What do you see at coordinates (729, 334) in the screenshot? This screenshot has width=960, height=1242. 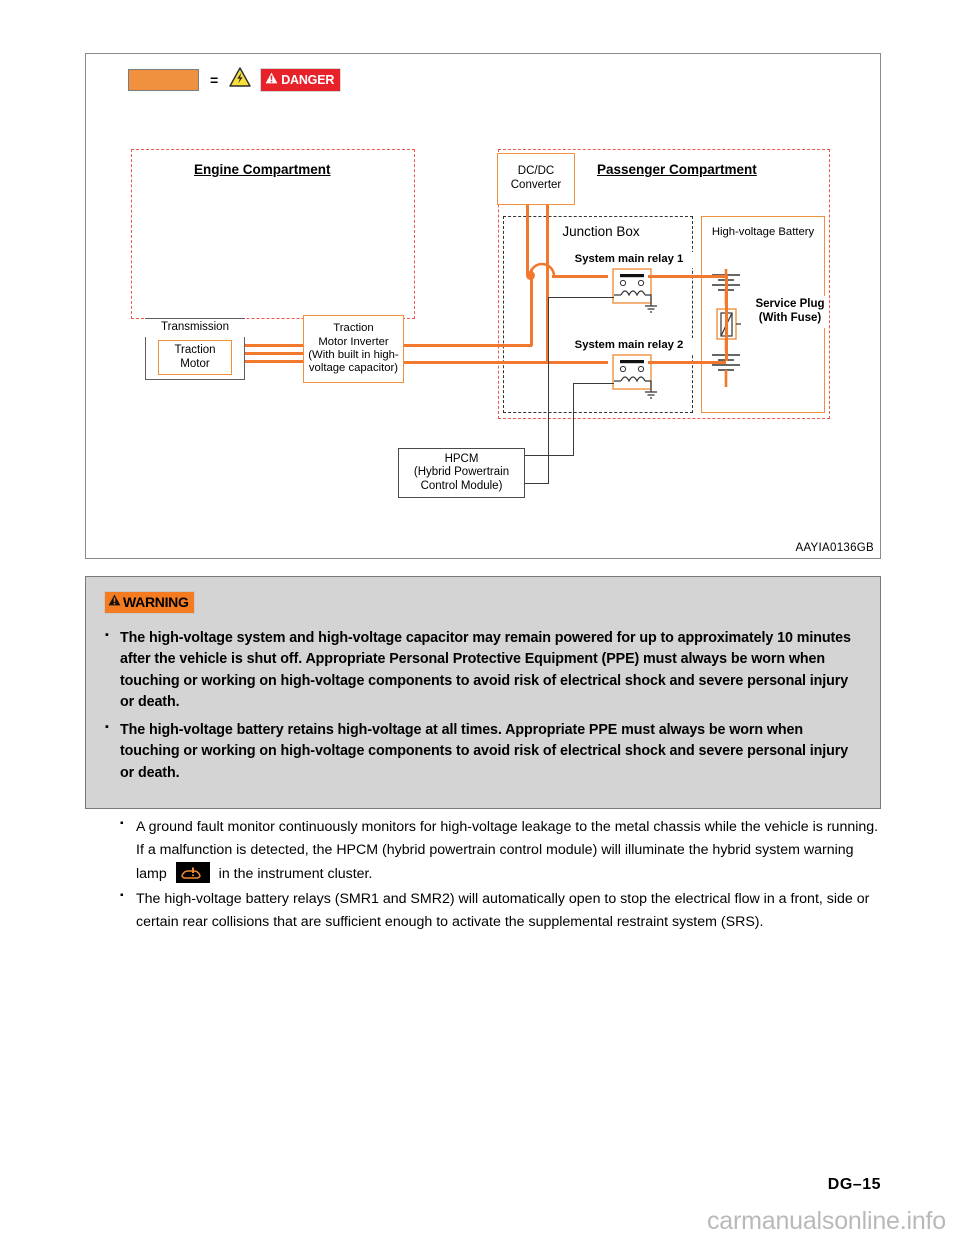 I see `battery-cells-and-service-plug-symbol` at bounding box center [729, 334].